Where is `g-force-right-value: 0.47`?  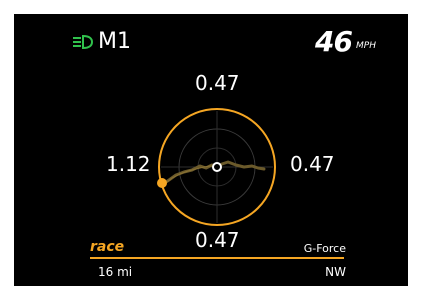 g-force-right-value: 0.47 is located at coordinates (312, 164).